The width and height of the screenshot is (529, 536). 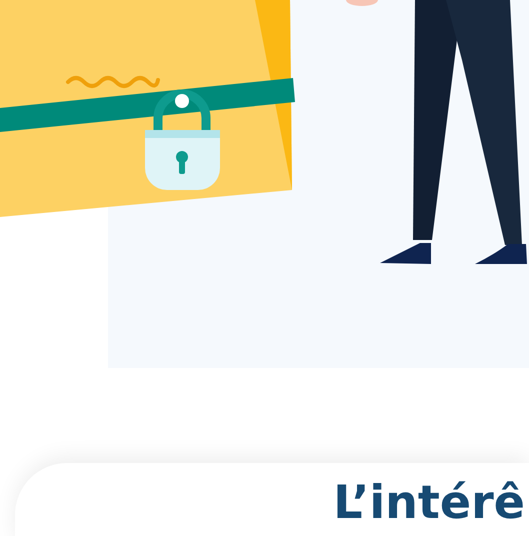 What do you see at coordinates (182, 140) in the screenshot?
I see `padlock-icon` at bounding box center [182, 140].